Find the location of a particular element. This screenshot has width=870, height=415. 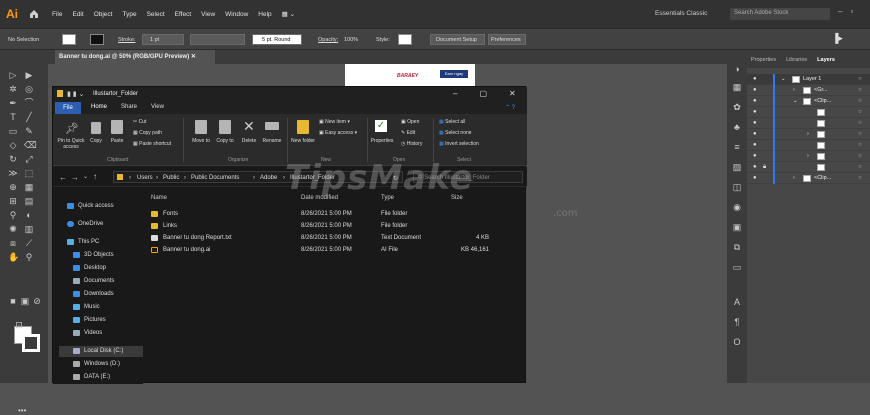

workspace-switcher: Essentials Classic is located at coordinates (681, 13).